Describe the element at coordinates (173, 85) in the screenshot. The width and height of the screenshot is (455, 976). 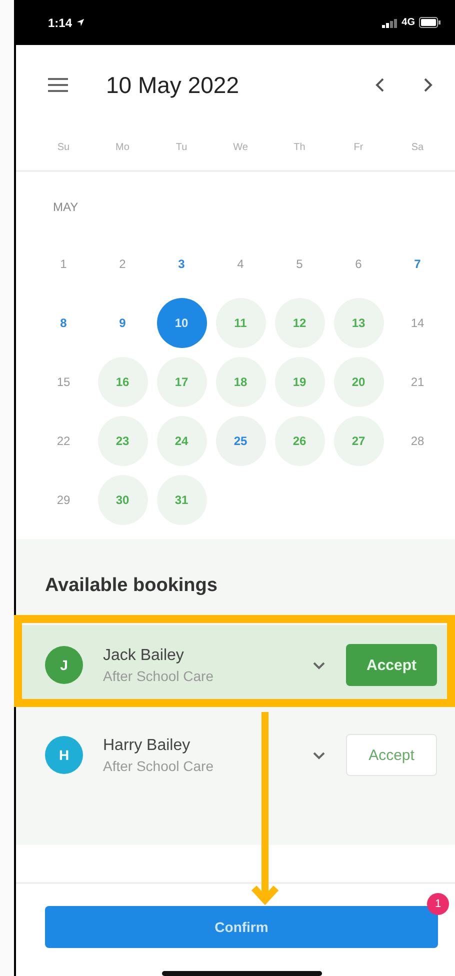
I see `date-title: 10 May 2022` at that location.